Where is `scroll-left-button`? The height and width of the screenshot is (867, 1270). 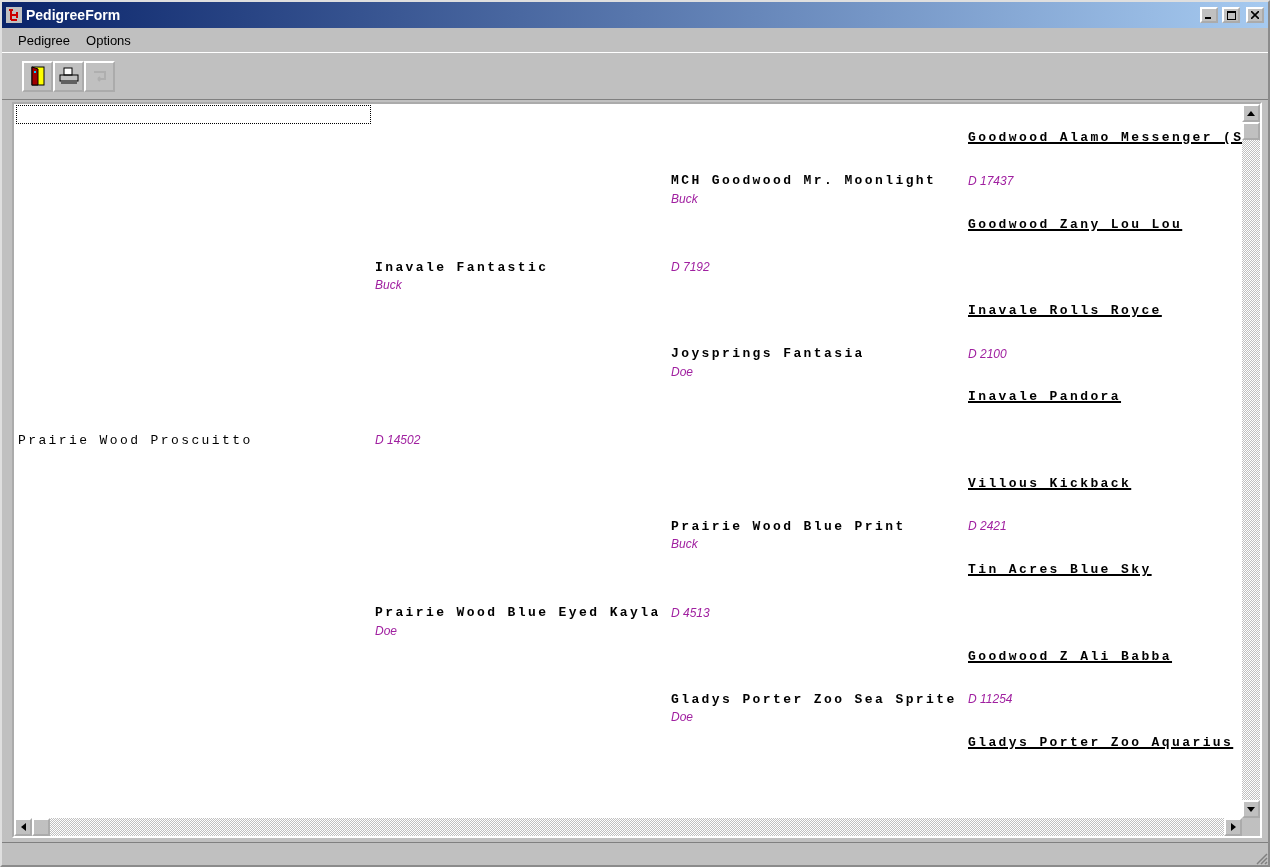 scroll-left-button is located at coordinates (23, 827).